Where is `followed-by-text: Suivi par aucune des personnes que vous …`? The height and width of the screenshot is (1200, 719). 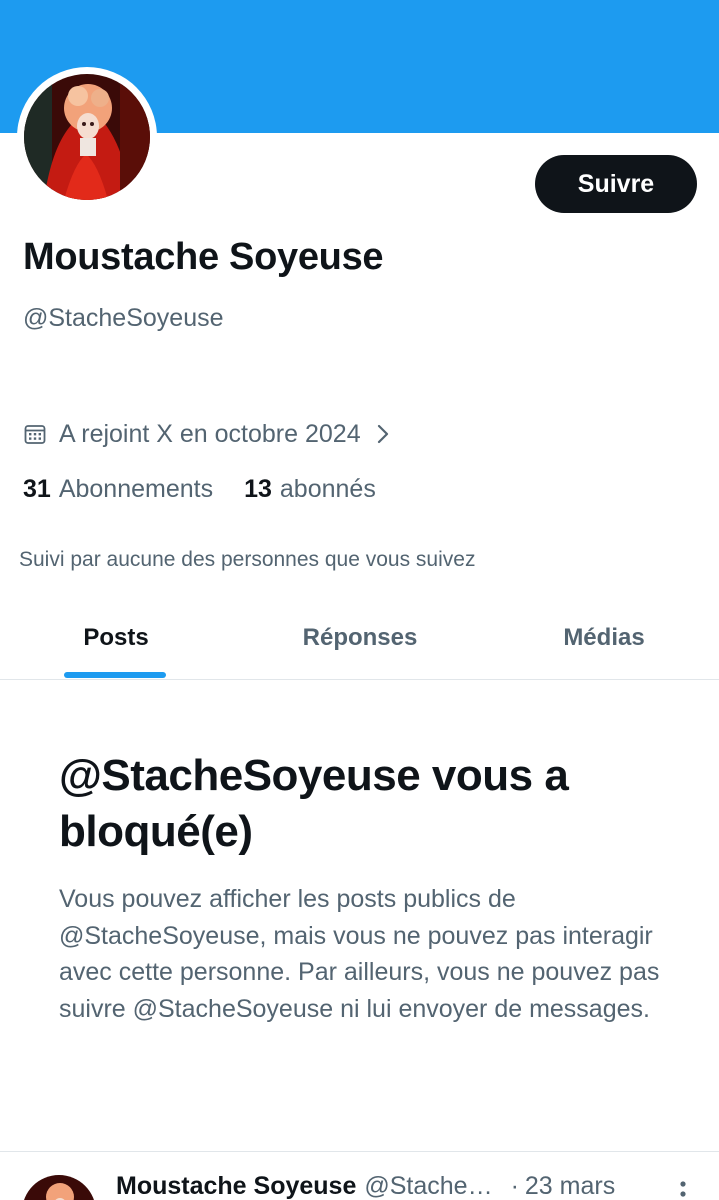 followed-by-text: Suivi par aucune des personnes que vous … is located at coordinates (247, 559).